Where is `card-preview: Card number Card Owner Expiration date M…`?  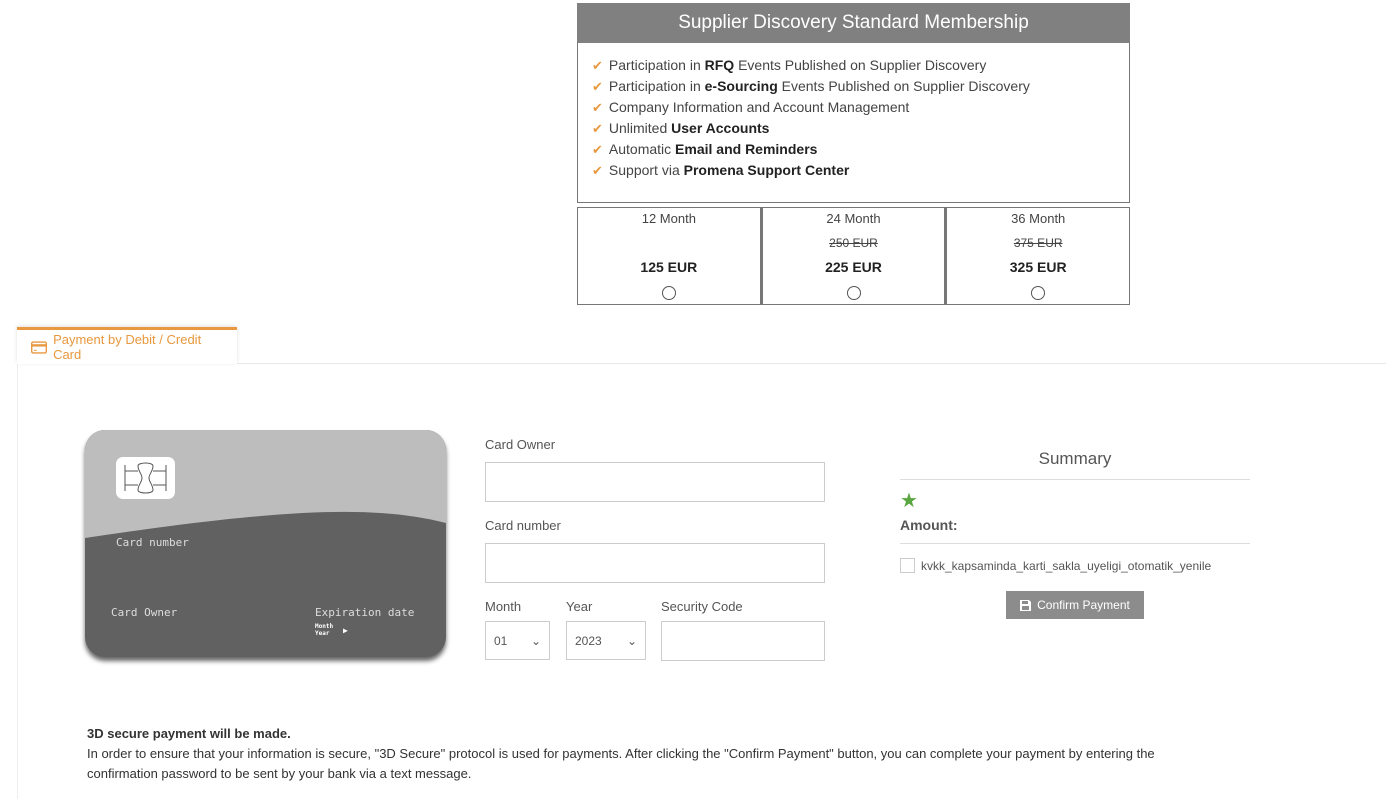 card-preview: Card number Card Owner Expiration date M… is located at coordinates (265, 543).